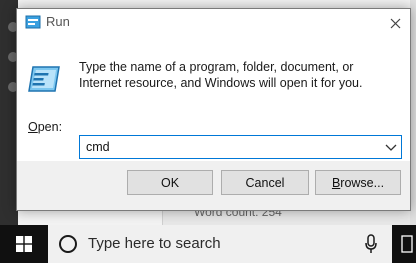 This screenshot has width=416, height=263. What do you see at coordinates (407, 244) in the screenshot?
I see `task-view-icon` at bounding box center [407, 244].